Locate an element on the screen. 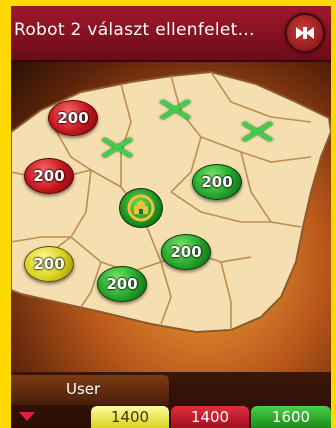 This screenshot has height=428, width=336. territory-t1: 200 is located at coordinates (73, 118).